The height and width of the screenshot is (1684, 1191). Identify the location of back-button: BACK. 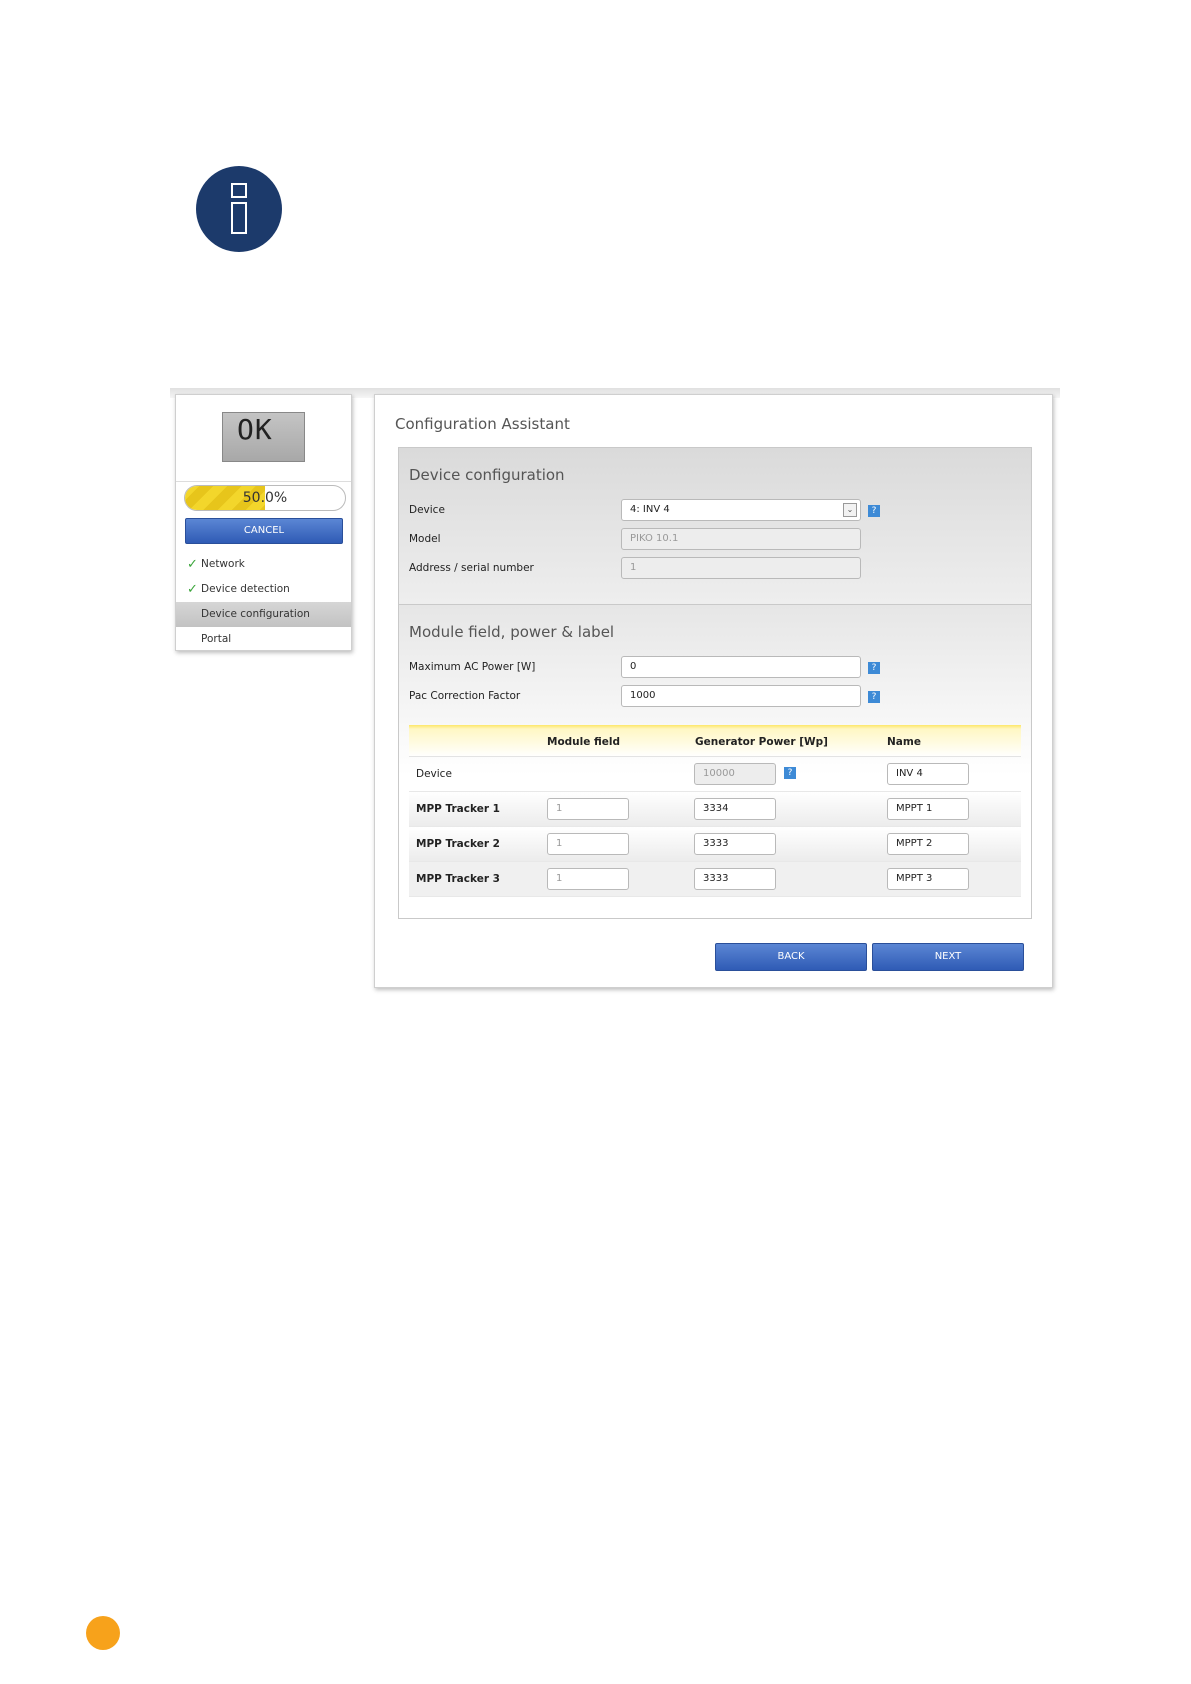
(791, 957).